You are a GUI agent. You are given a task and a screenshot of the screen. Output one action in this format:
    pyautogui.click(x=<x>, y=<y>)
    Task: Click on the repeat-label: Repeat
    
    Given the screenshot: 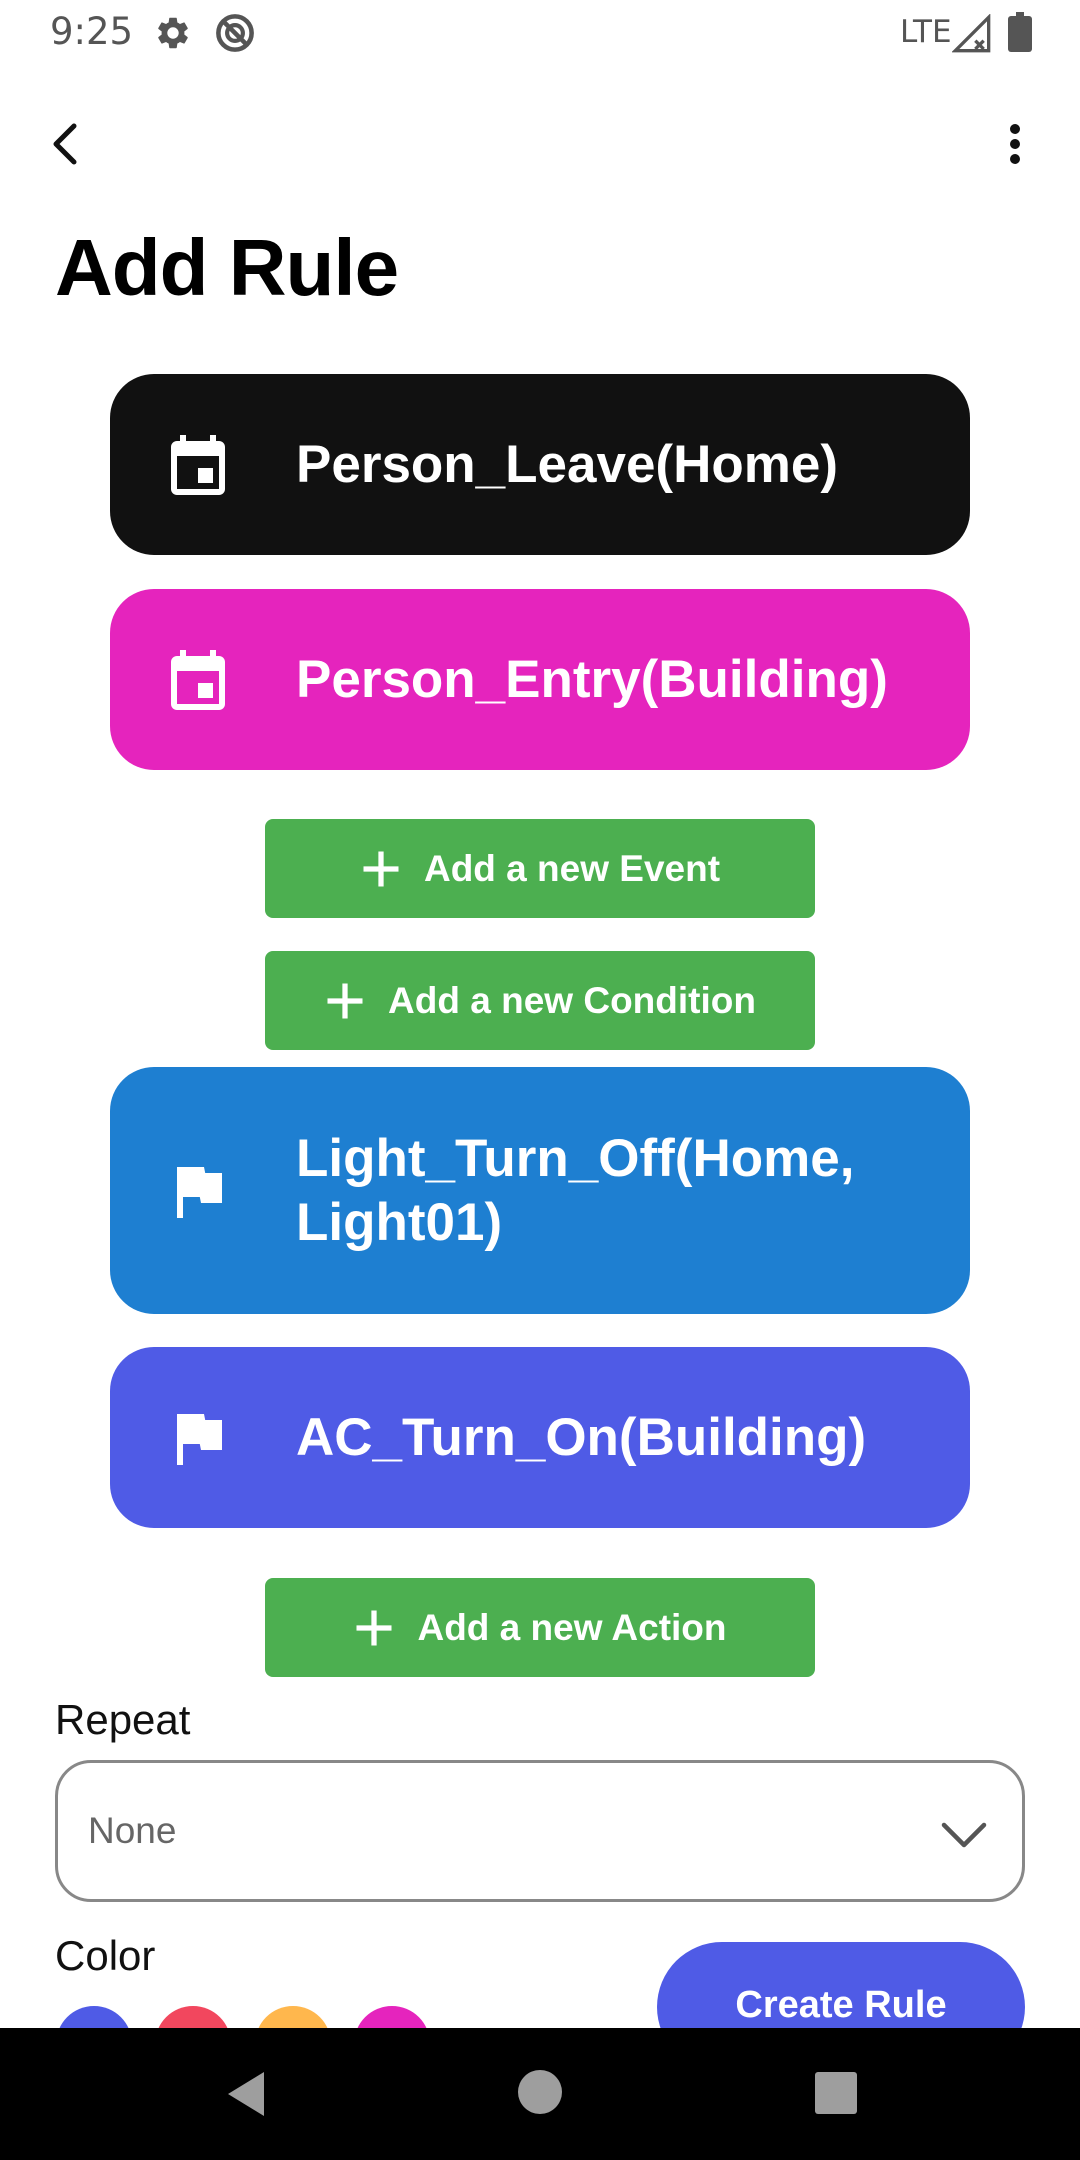 What is the action you would take?
    pyautogui.click(x=123, y=1719)
    